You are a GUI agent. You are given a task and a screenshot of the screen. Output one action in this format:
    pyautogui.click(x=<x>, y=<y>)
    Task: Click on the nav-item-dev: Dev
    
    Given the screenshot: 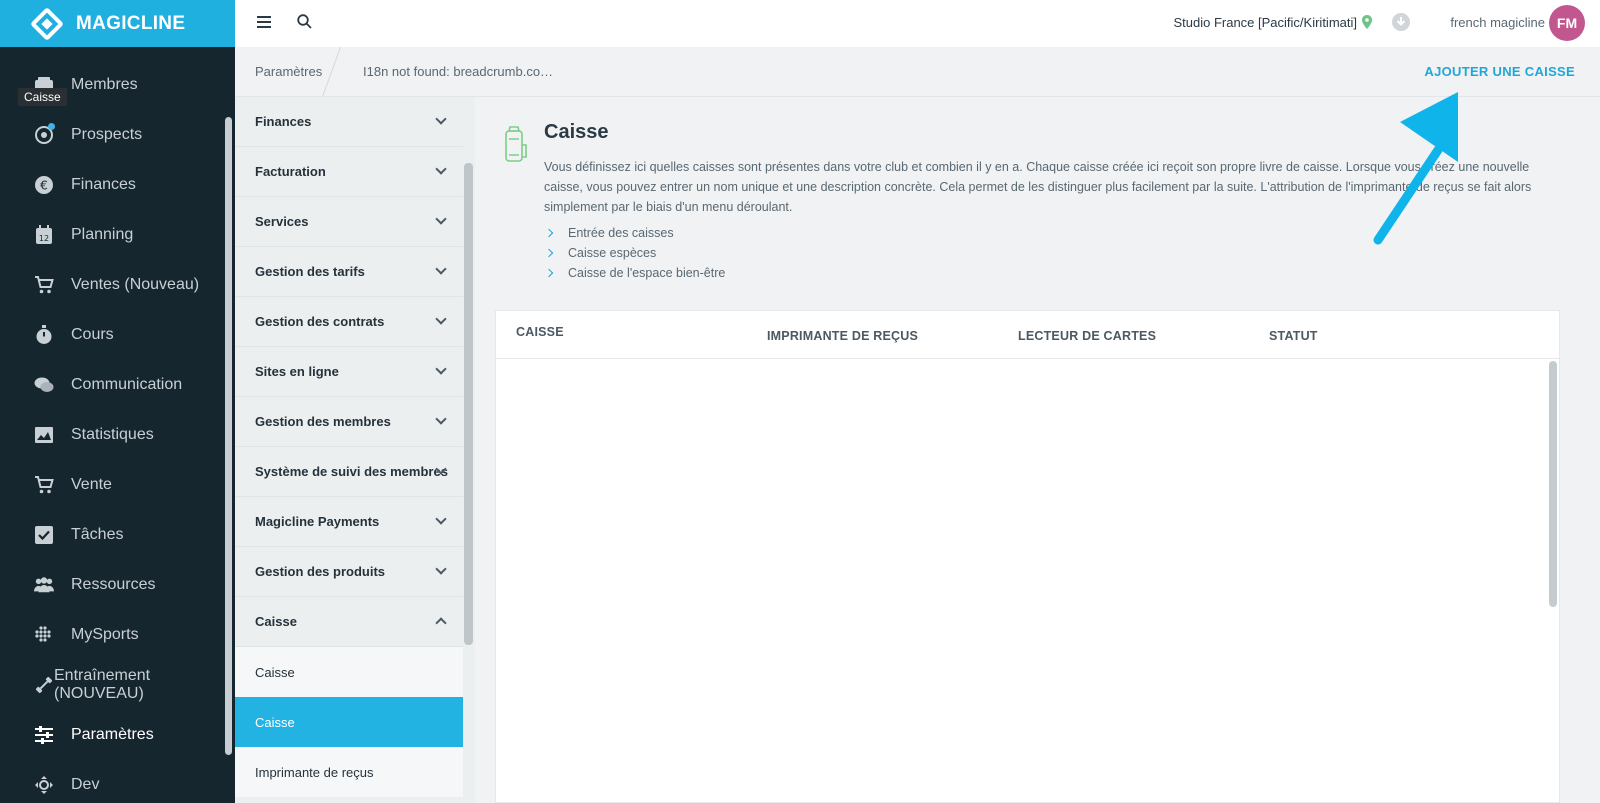 What is the action you would take?
    pyautogui.click(x=117, y=781)
    